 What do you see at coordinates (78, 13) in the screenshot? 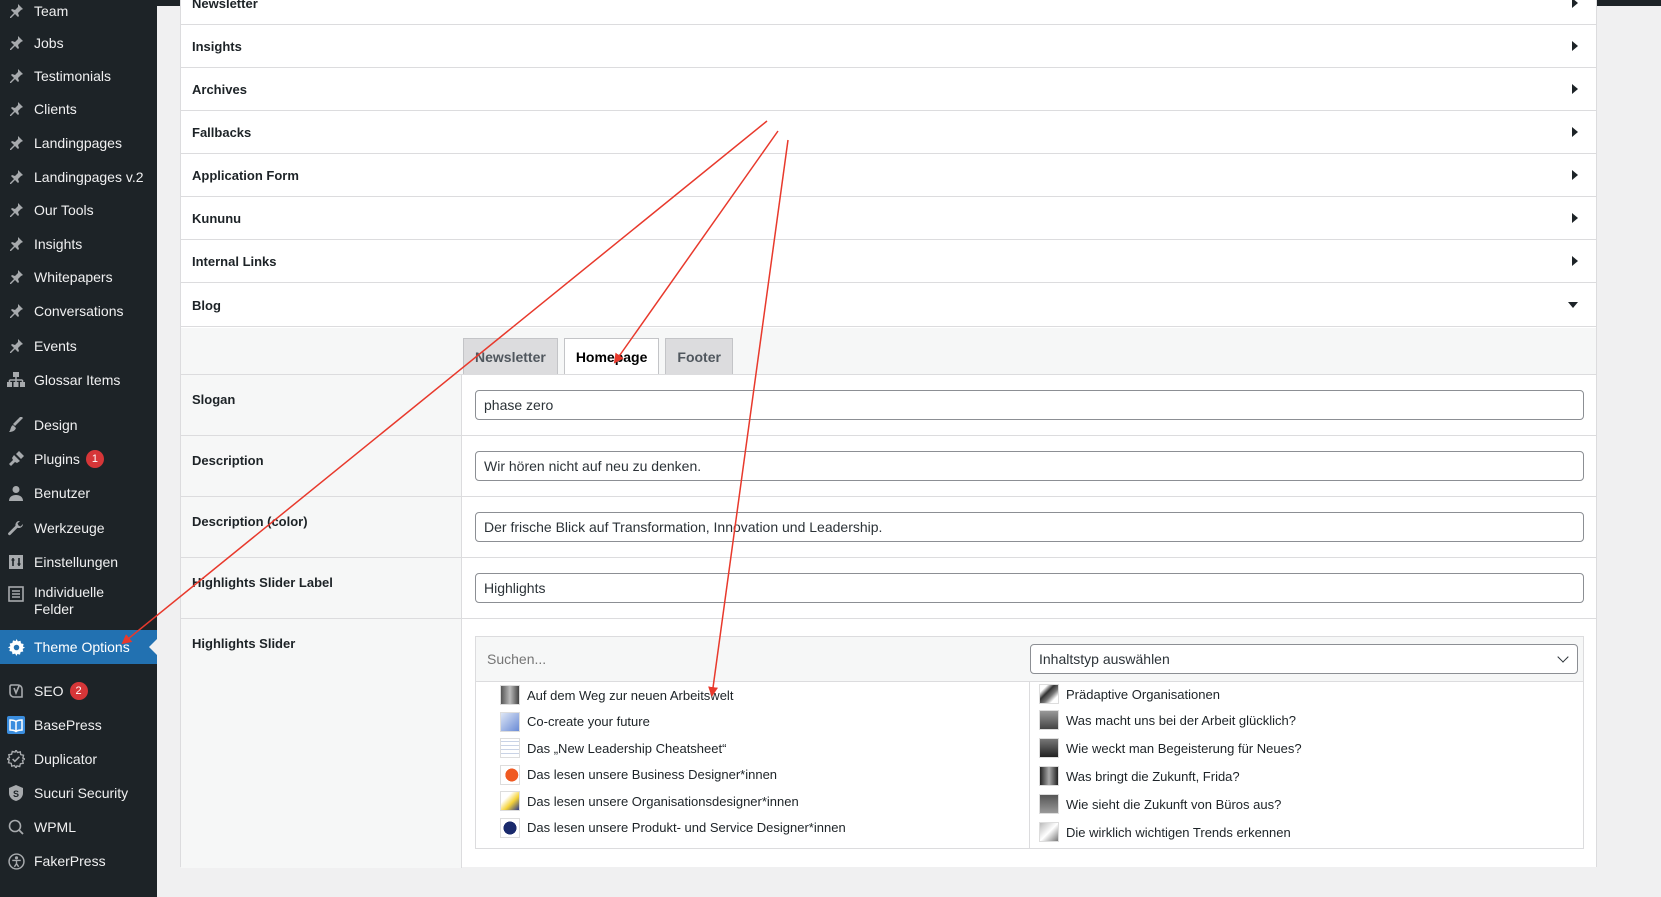
I see `sidebar-item-team: Team` at bounding box center [78, 13].